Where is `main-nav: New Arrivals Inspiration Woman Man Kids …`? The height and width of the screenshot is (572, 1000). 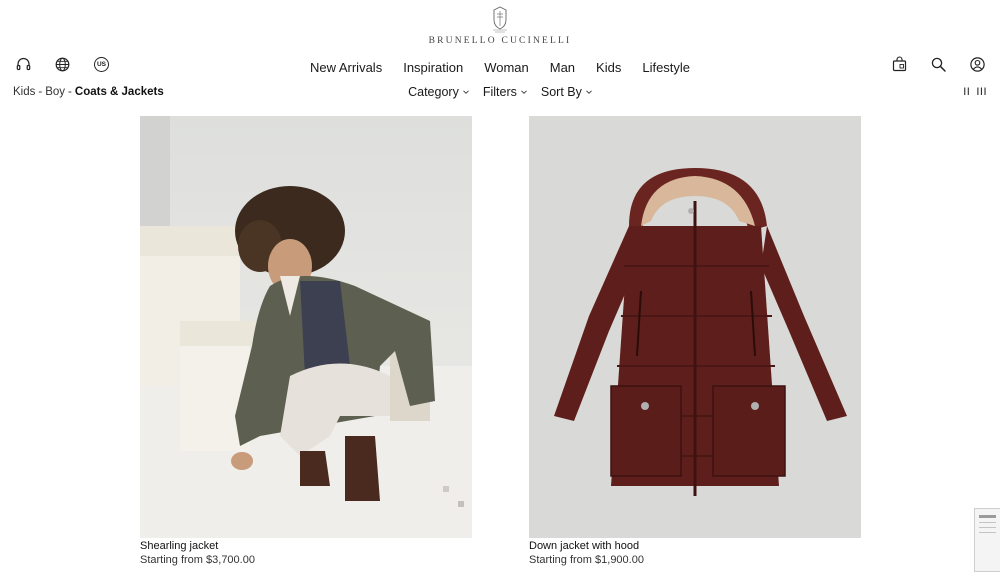
main-nav: New Arrivals Inspiration Woman Man Kids … is located at coordinates (500, 67).